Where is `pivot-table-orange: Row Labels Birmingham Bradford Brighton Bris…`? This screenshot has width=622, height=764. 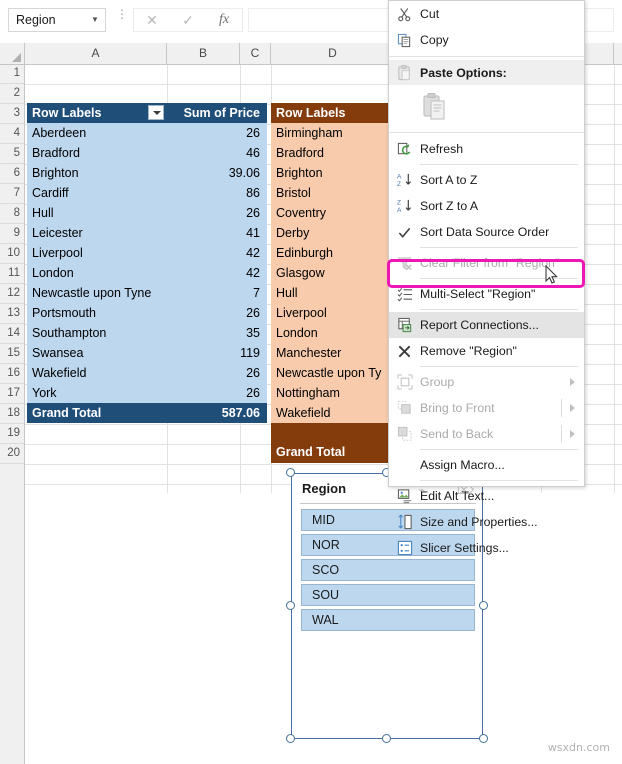
pivot-table-orange: Row Labels Birmingham Bradford Brighton Bris… is located at coordinates (333, 283).